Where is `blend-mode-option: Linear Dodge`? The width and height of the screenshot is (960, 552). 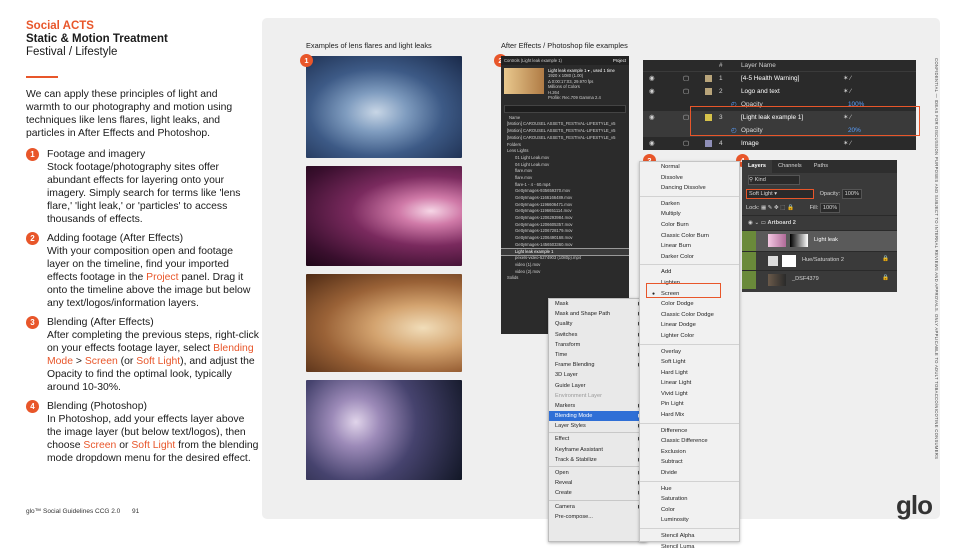 blend-mode-option: Linear Dodge is located at coordinates (689, 325).